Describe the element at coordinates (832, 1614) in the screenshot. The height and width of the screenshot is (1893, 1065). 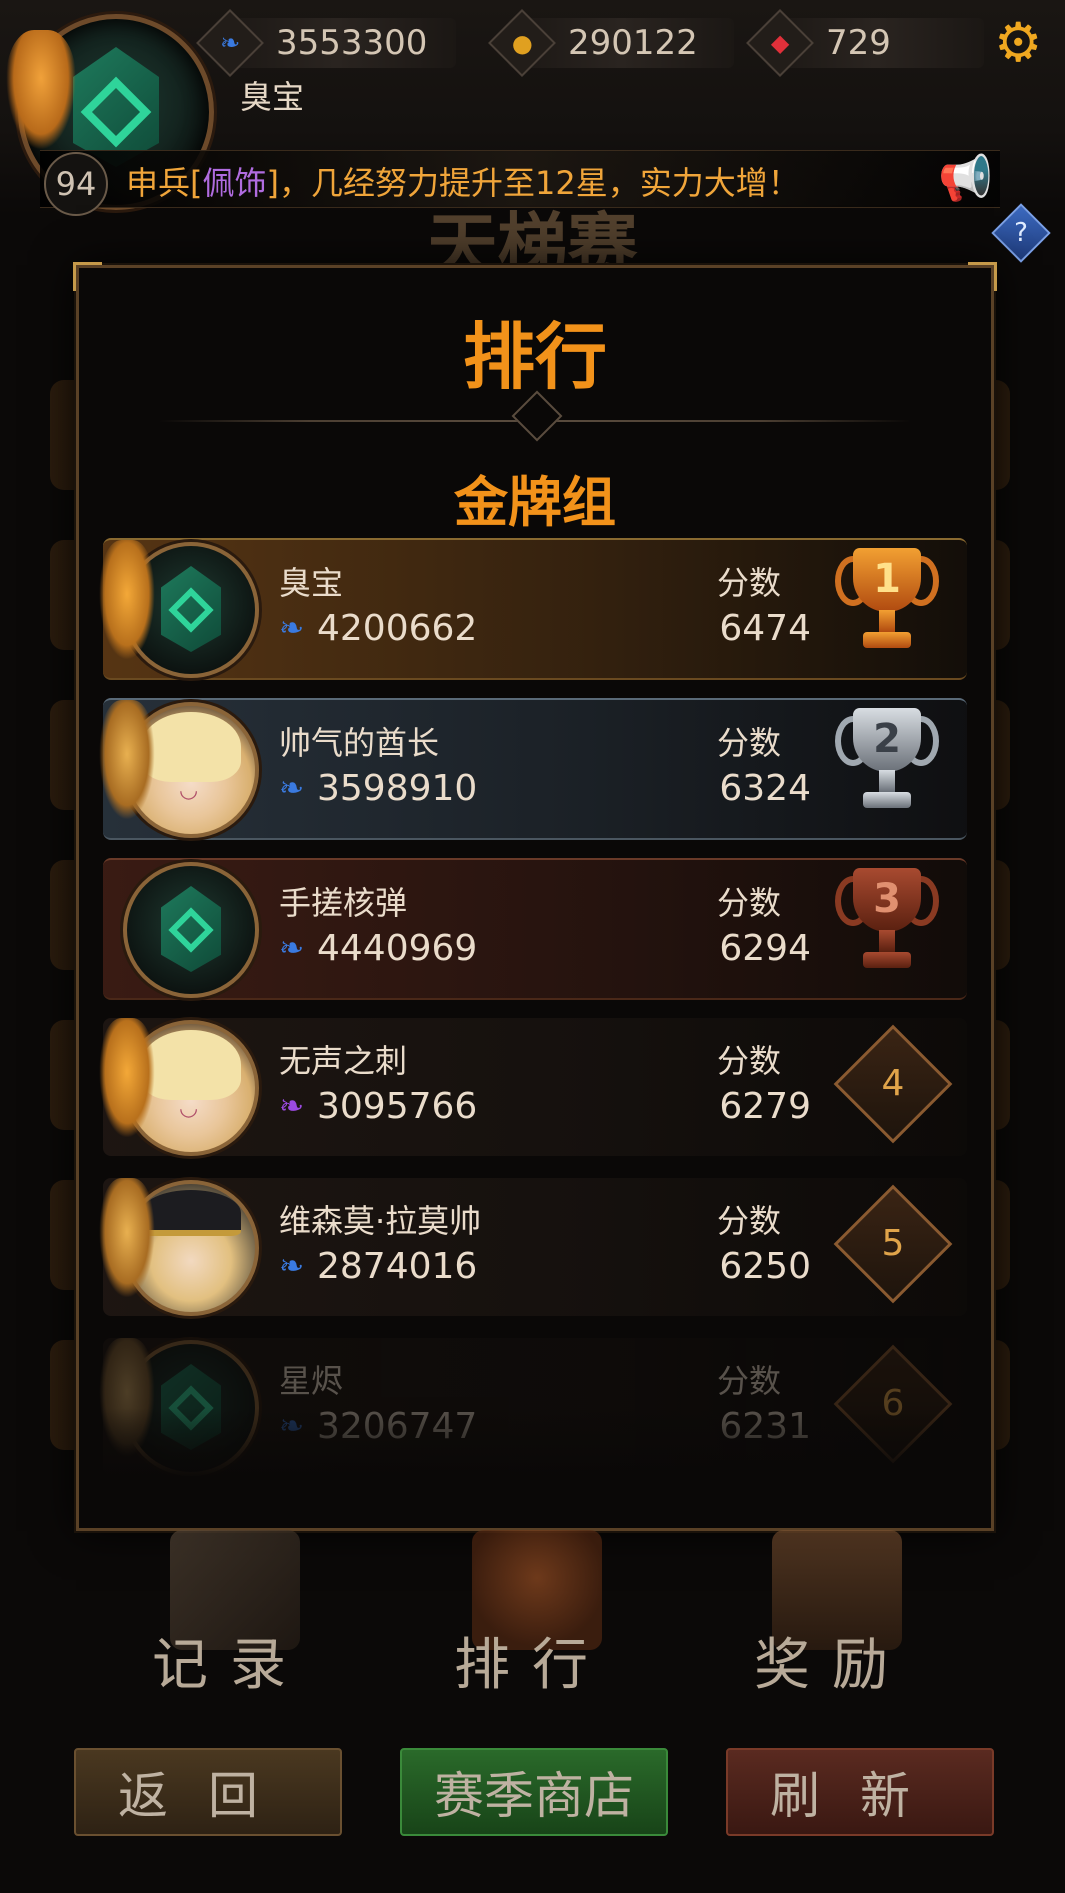
I see `nav-rewards: 奖励` at that location.